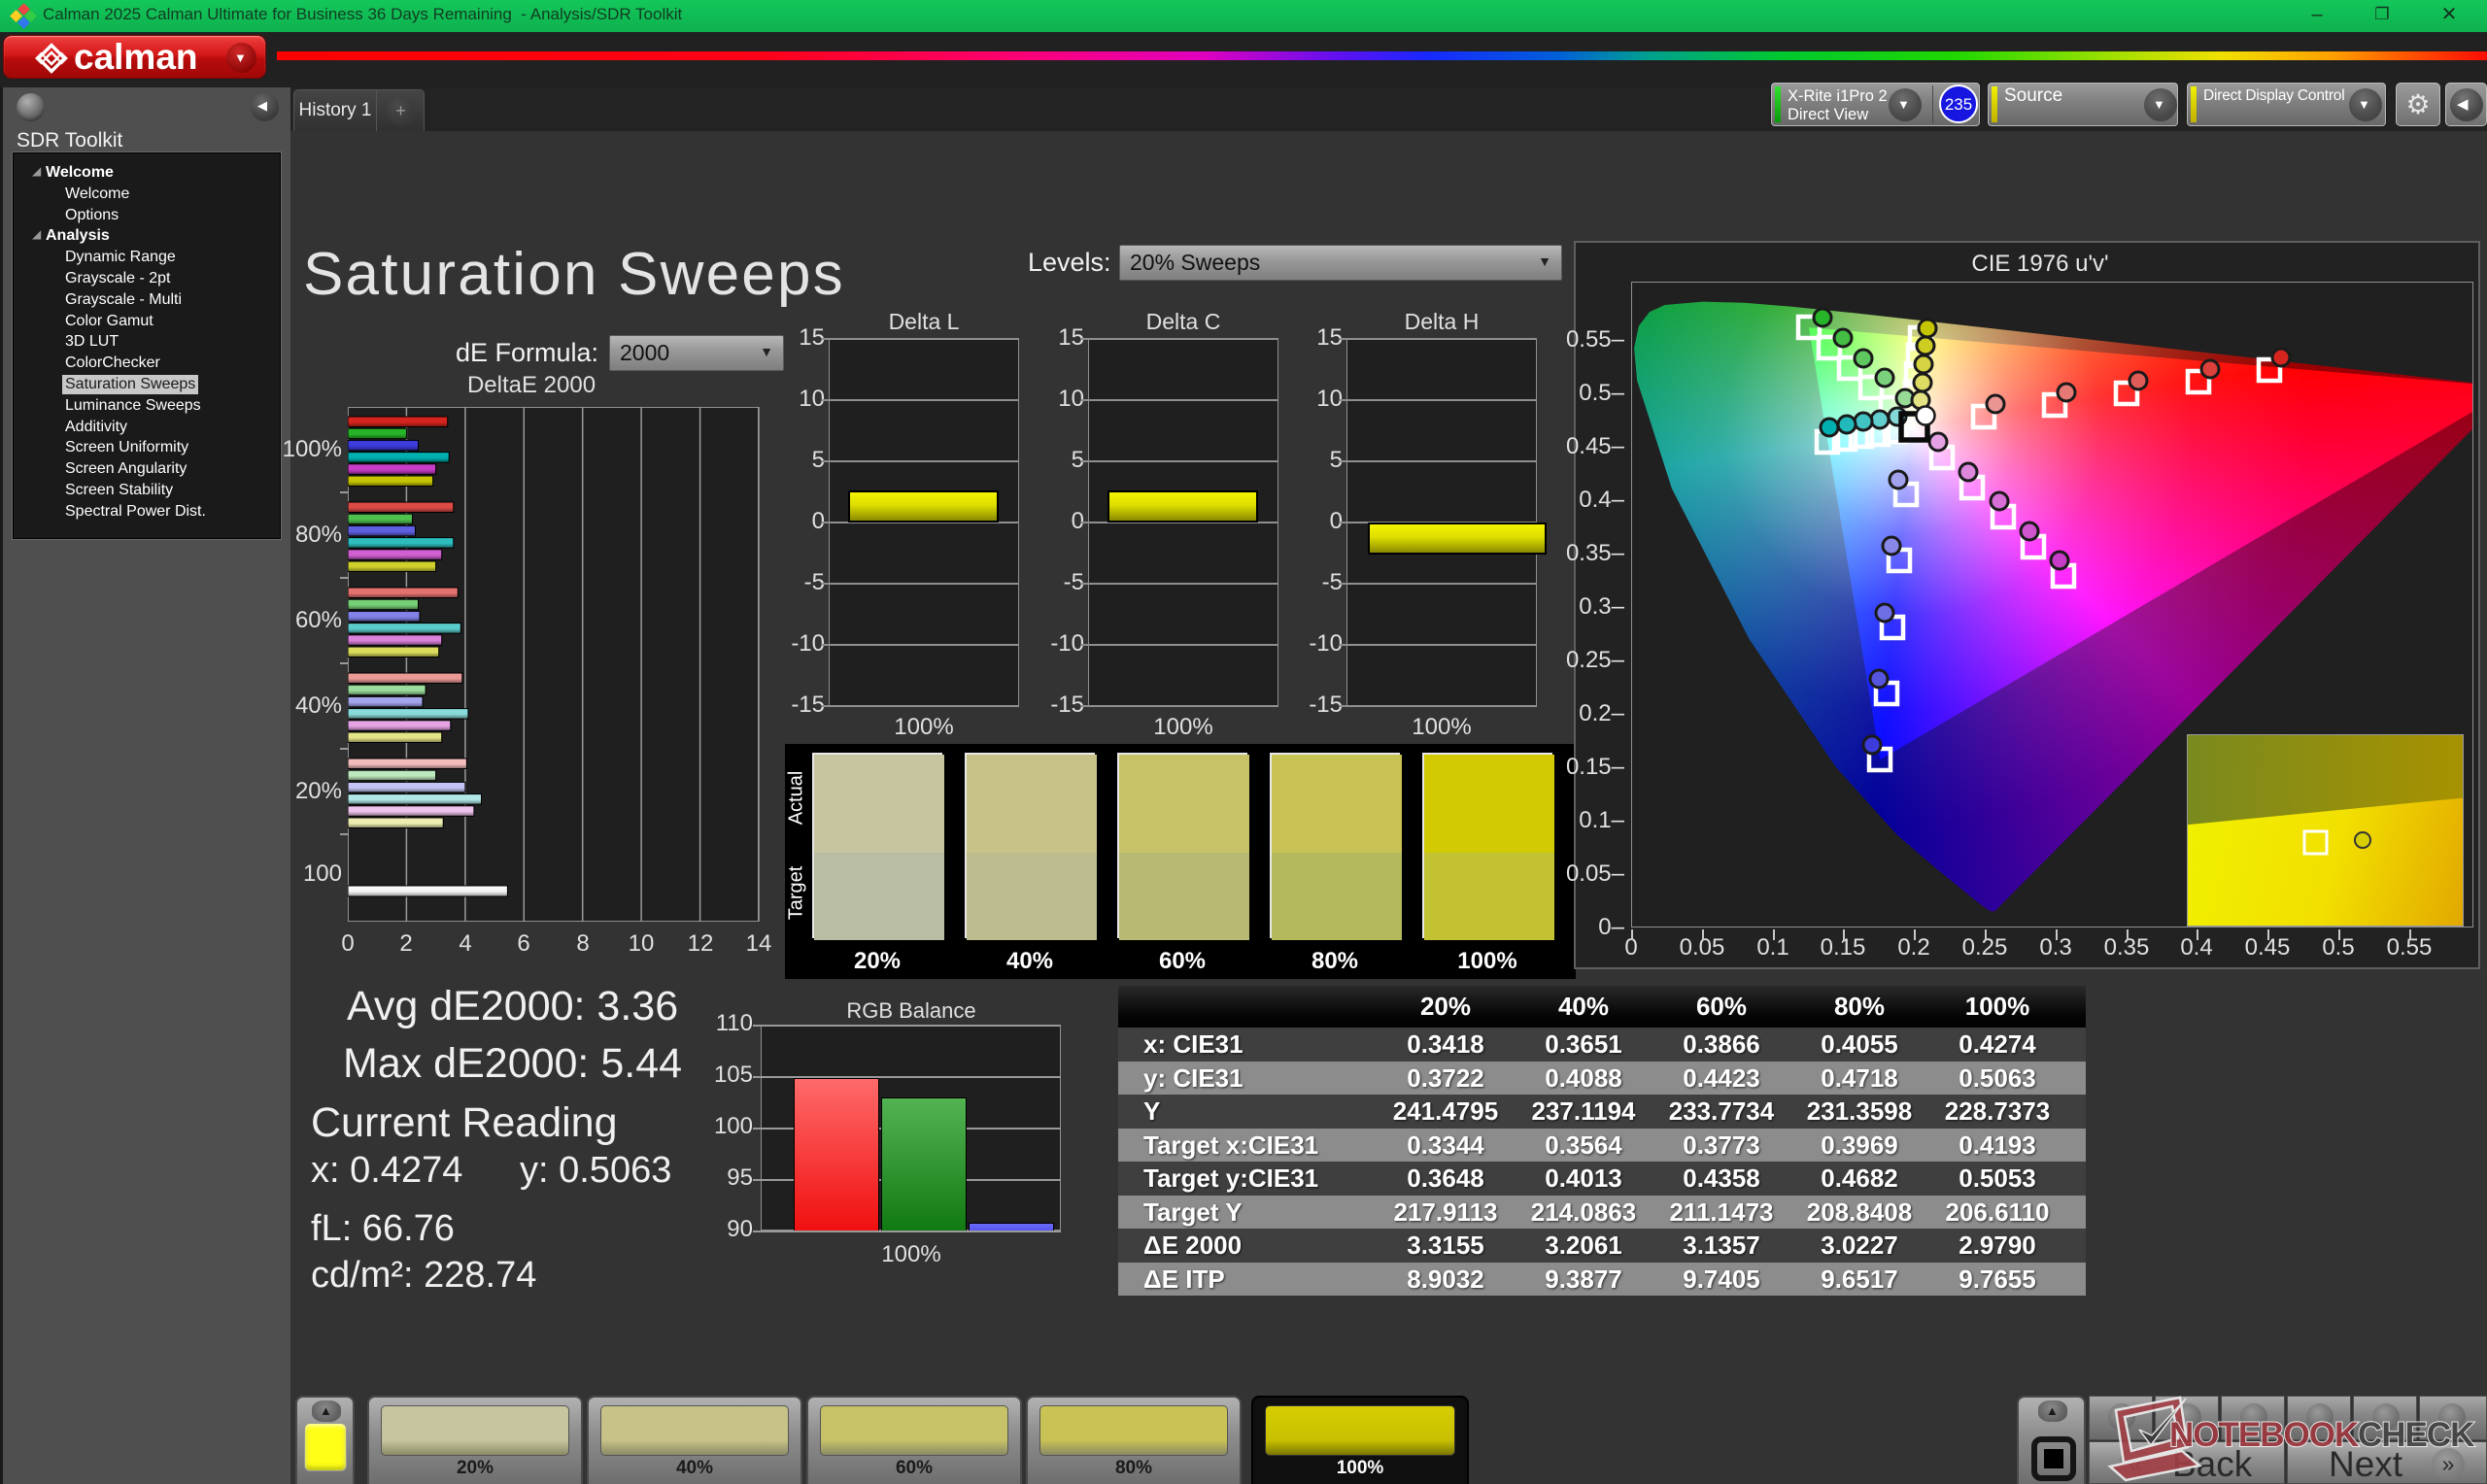 This screenshot has height=1484, width=2487. Describe the element at coordinates (2416, 1435) in the screenshot. I see `svg-text: CHECK` at that location.